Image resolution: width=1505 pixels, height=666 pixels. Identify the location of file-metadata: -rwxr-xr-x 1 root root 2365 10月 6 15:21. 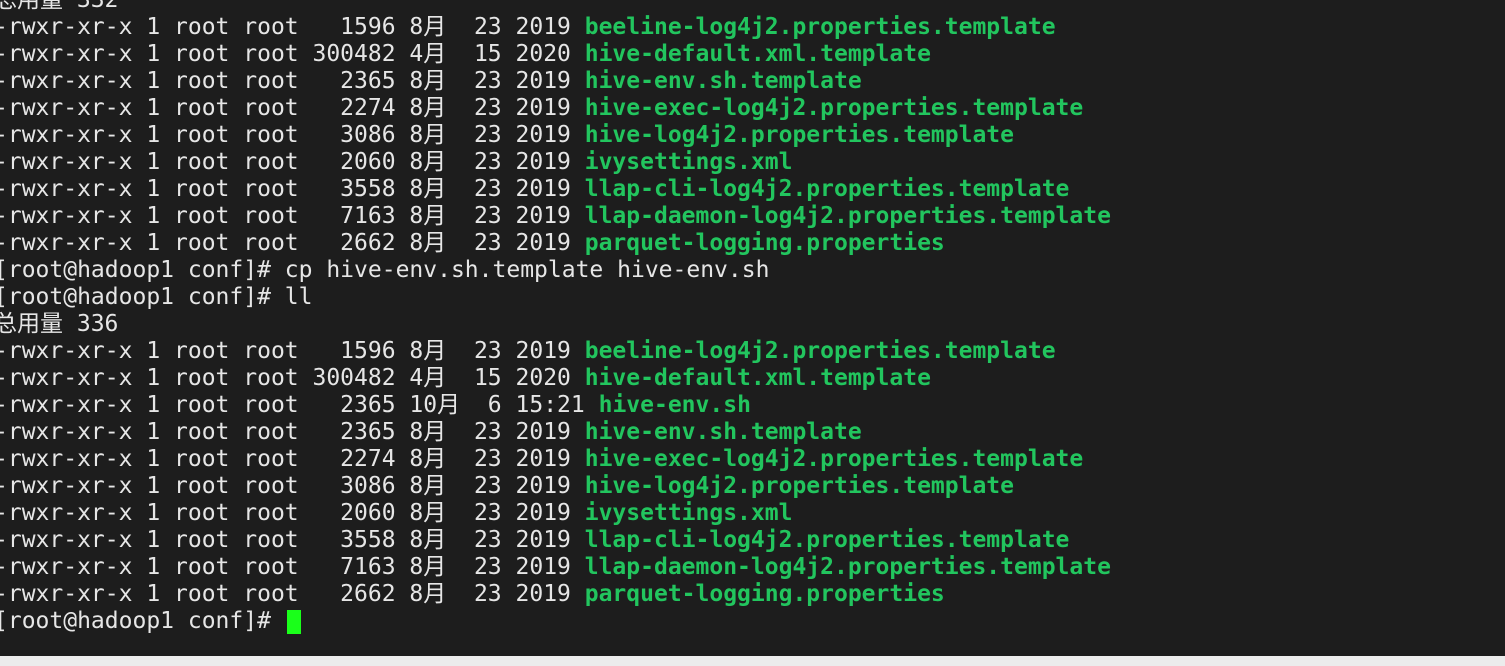
(299, 405).